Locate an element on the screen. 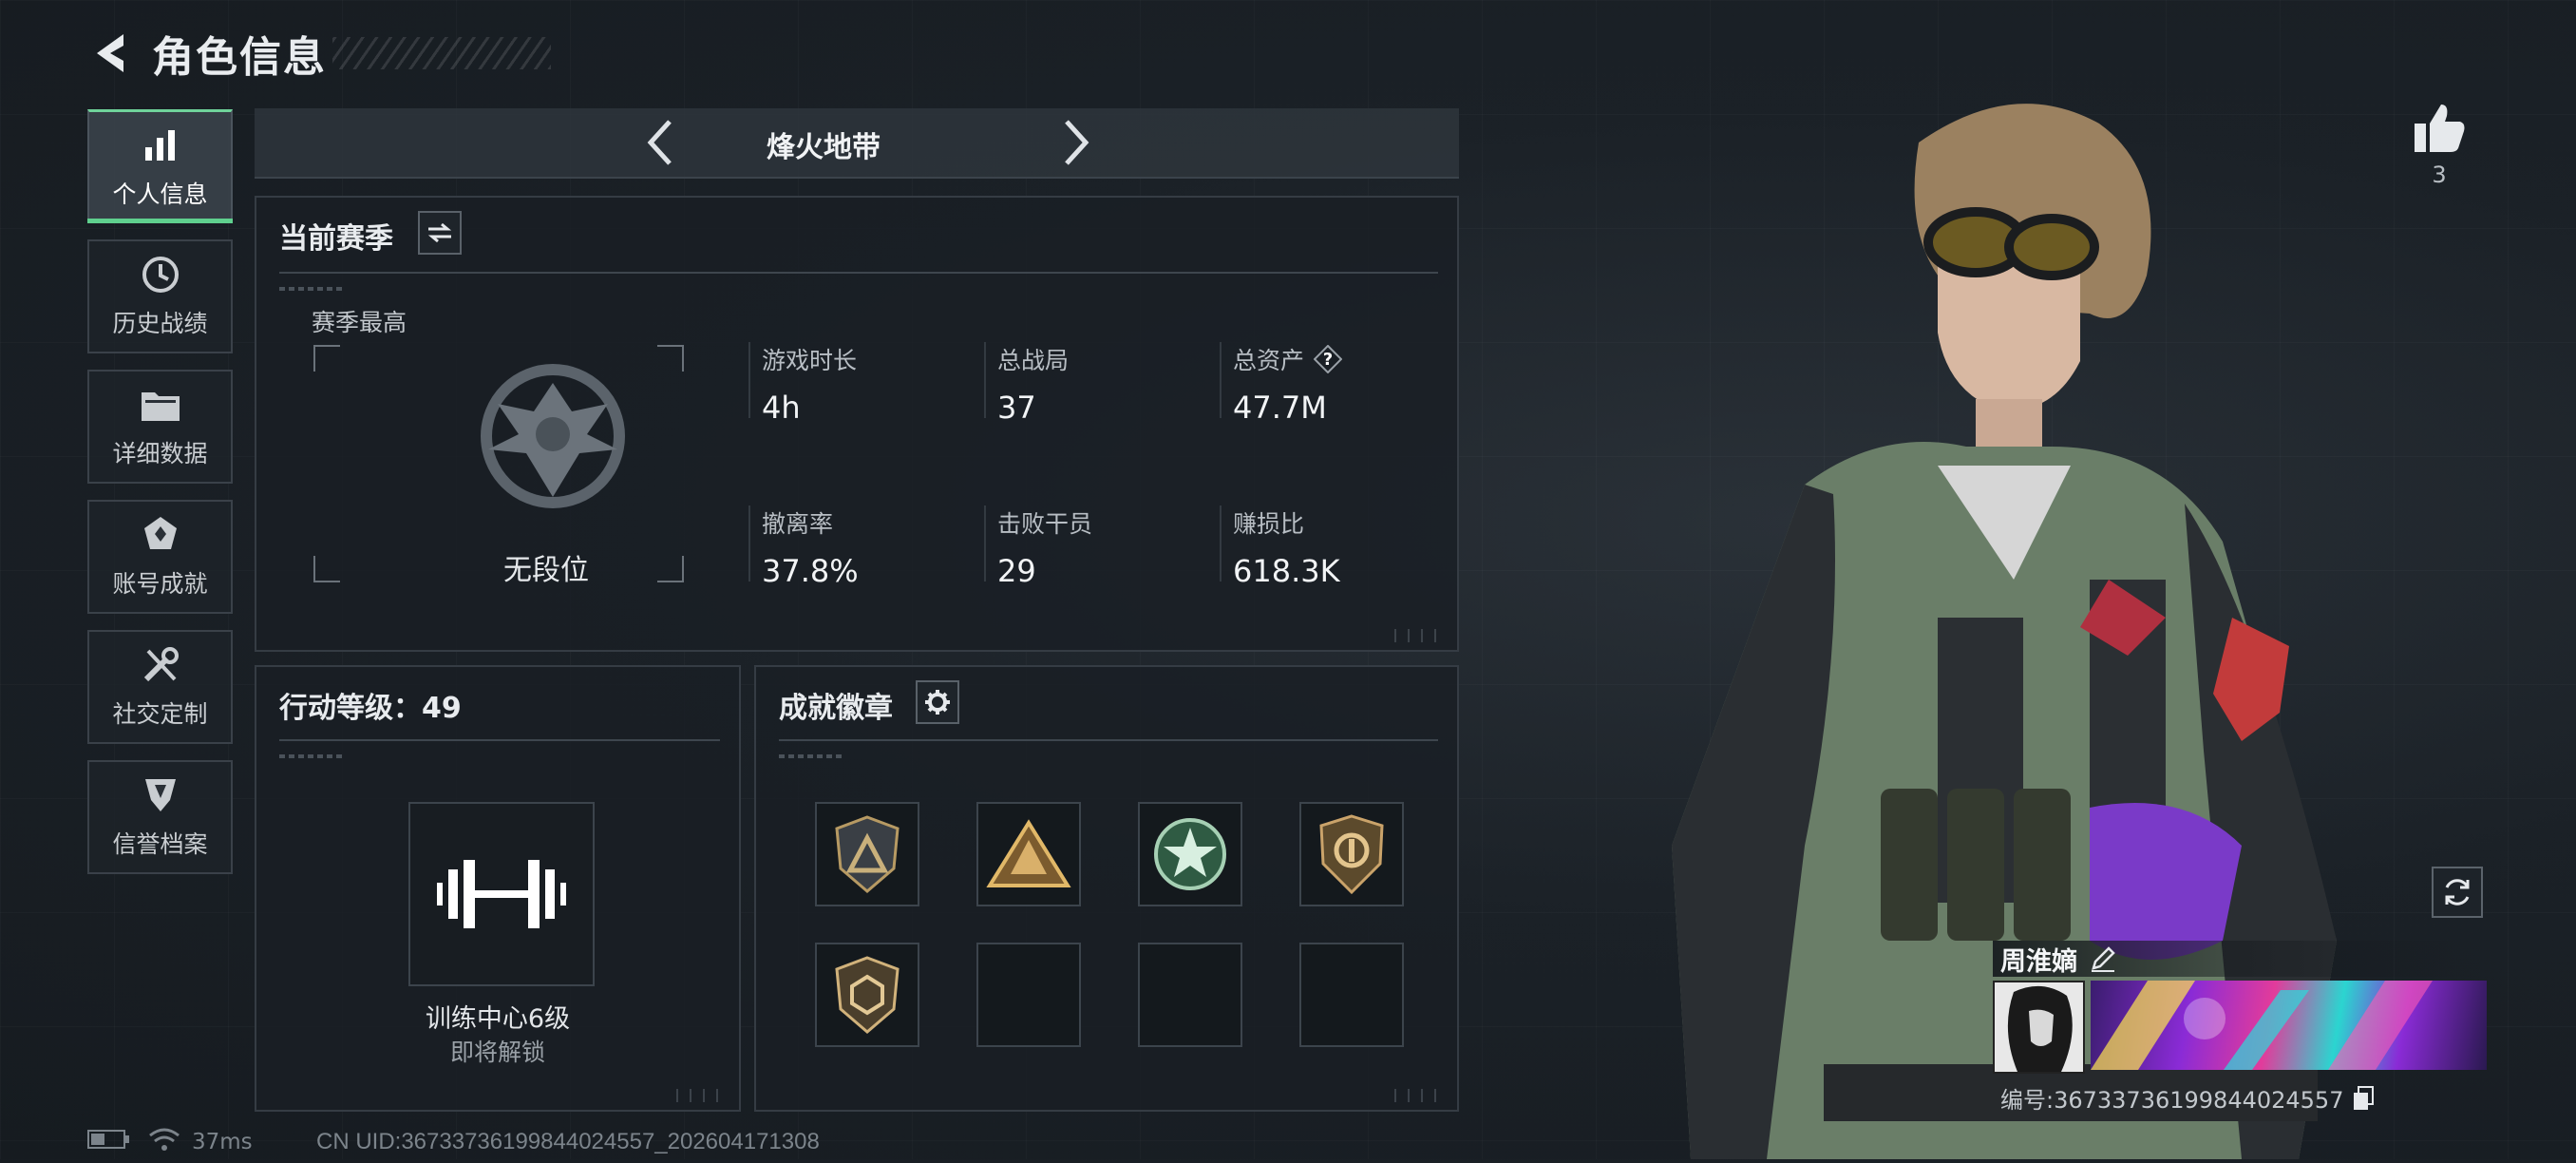  credit-shield-icon is located at coordinates (160, 795).